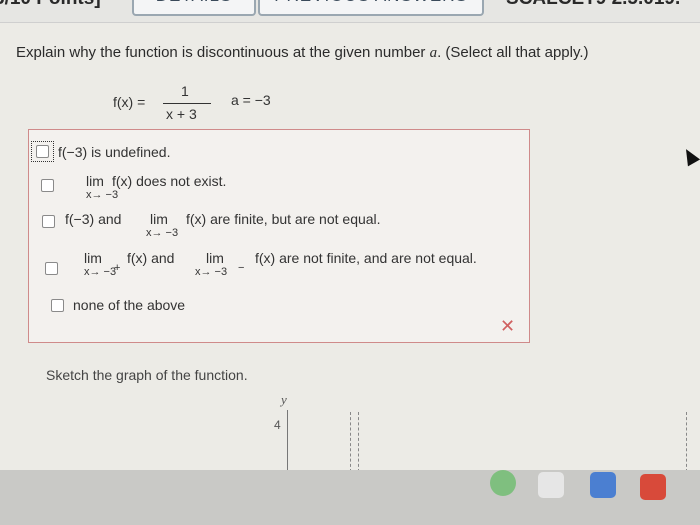 This screenshot has height=525, width=700. Describe the element at coordinates (366, 258) in the screenshot. I see `option-4-label: f(x) are not finite, and are not equal.` at that location.